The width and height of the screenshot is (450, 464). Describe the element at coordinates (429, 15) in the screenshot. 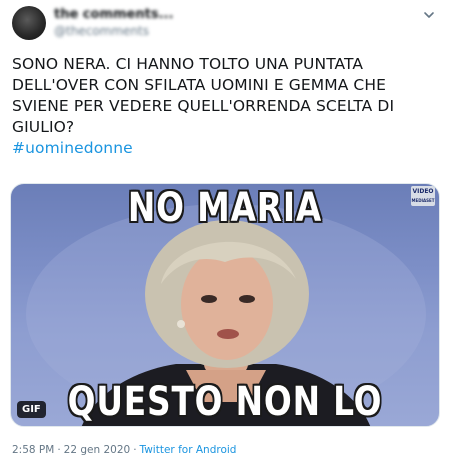

I see `chevron-down-icon` at that location.